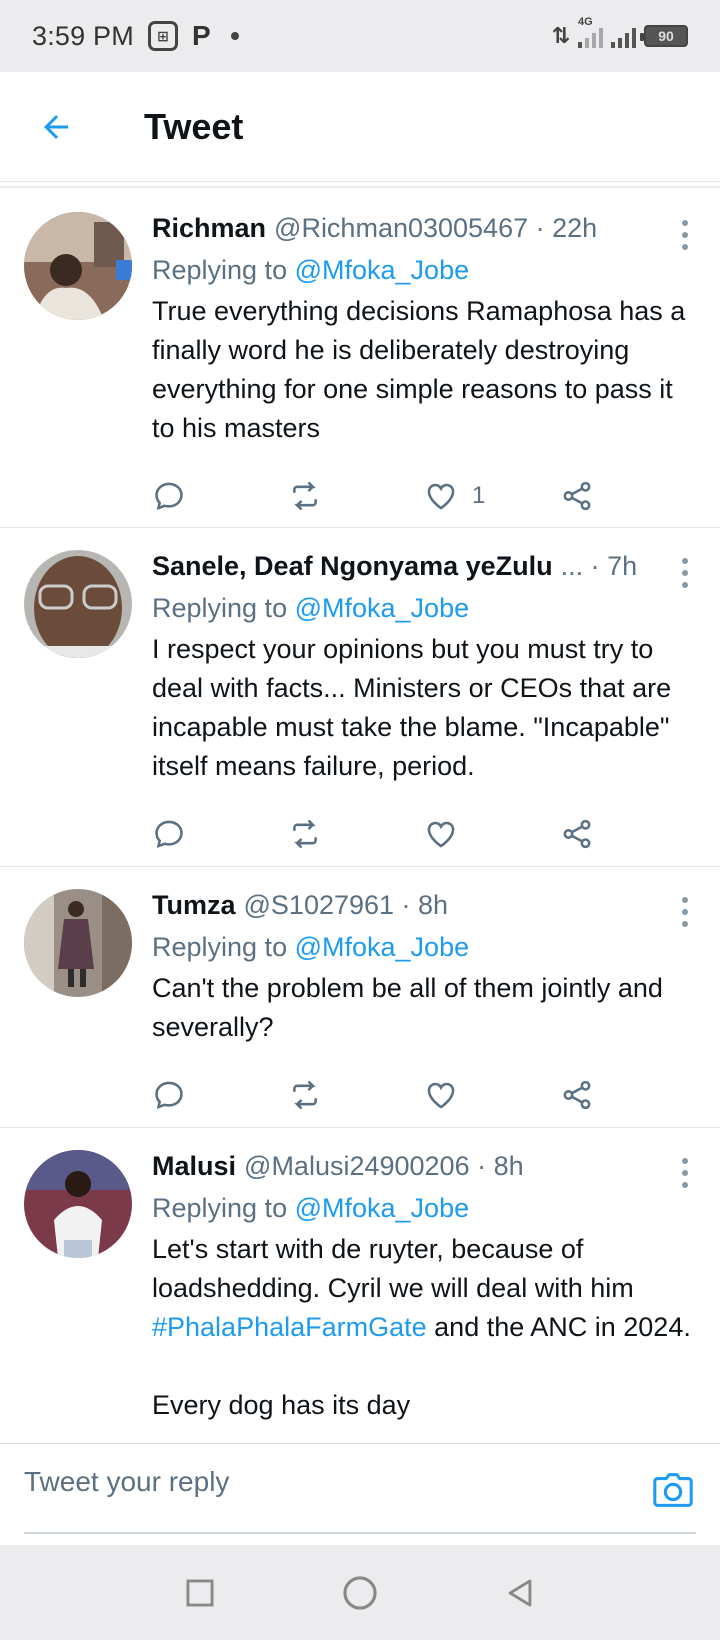 The image size is (720, 1640). What do you see at coordinates (585, 22) in the screenshot?
I see `network-type: 4G` at bounding box center [585, 22].